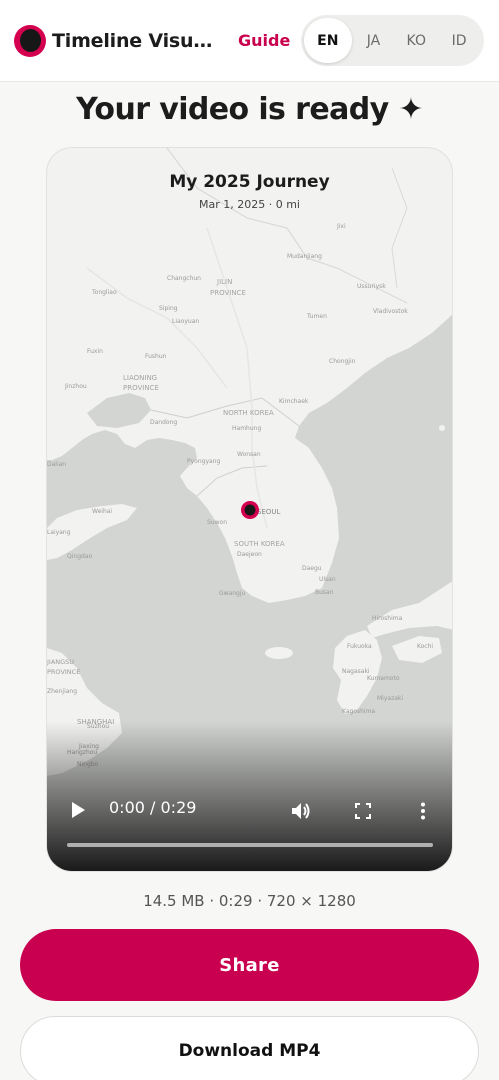 Image resolution: width=499 pixels, height=1080 pixels. Describe the element at coordinates (59, 532) in the screenshot. I see `svg-text: Laiyang` at that location.